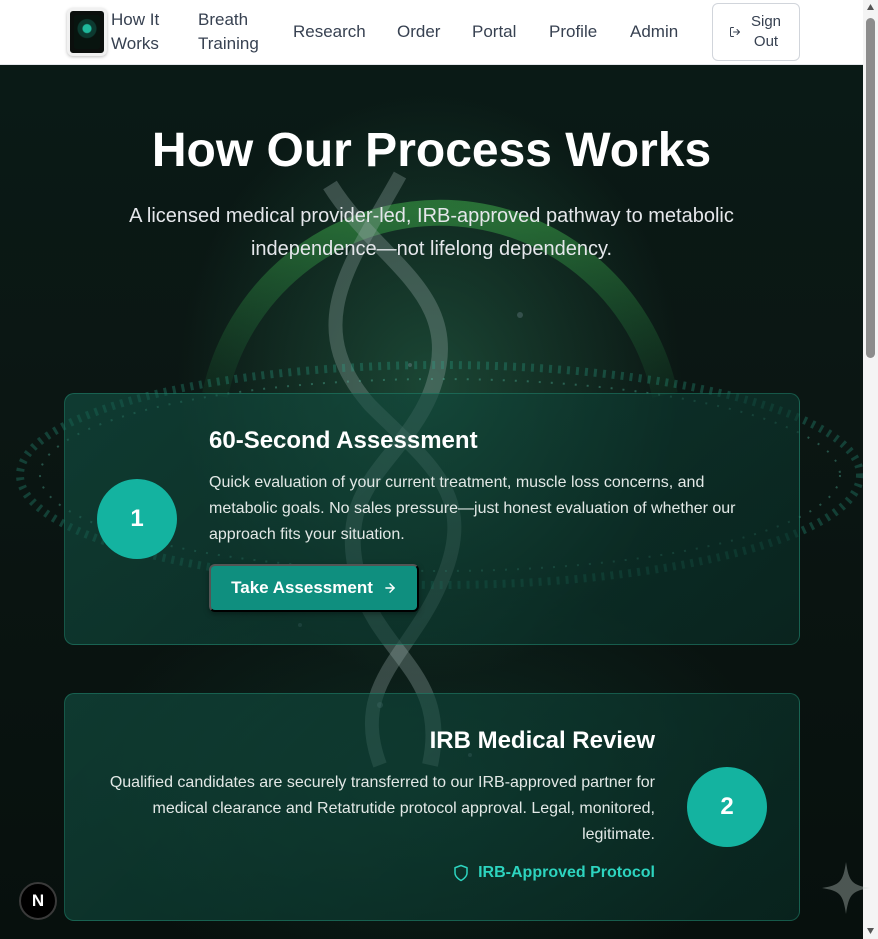 This screenshot has width=878, height=939. What do you see at coordinates (870, 7) in the screenshot?
I see `scroll-up-arrow-icon` at bounding box center [870, 7].